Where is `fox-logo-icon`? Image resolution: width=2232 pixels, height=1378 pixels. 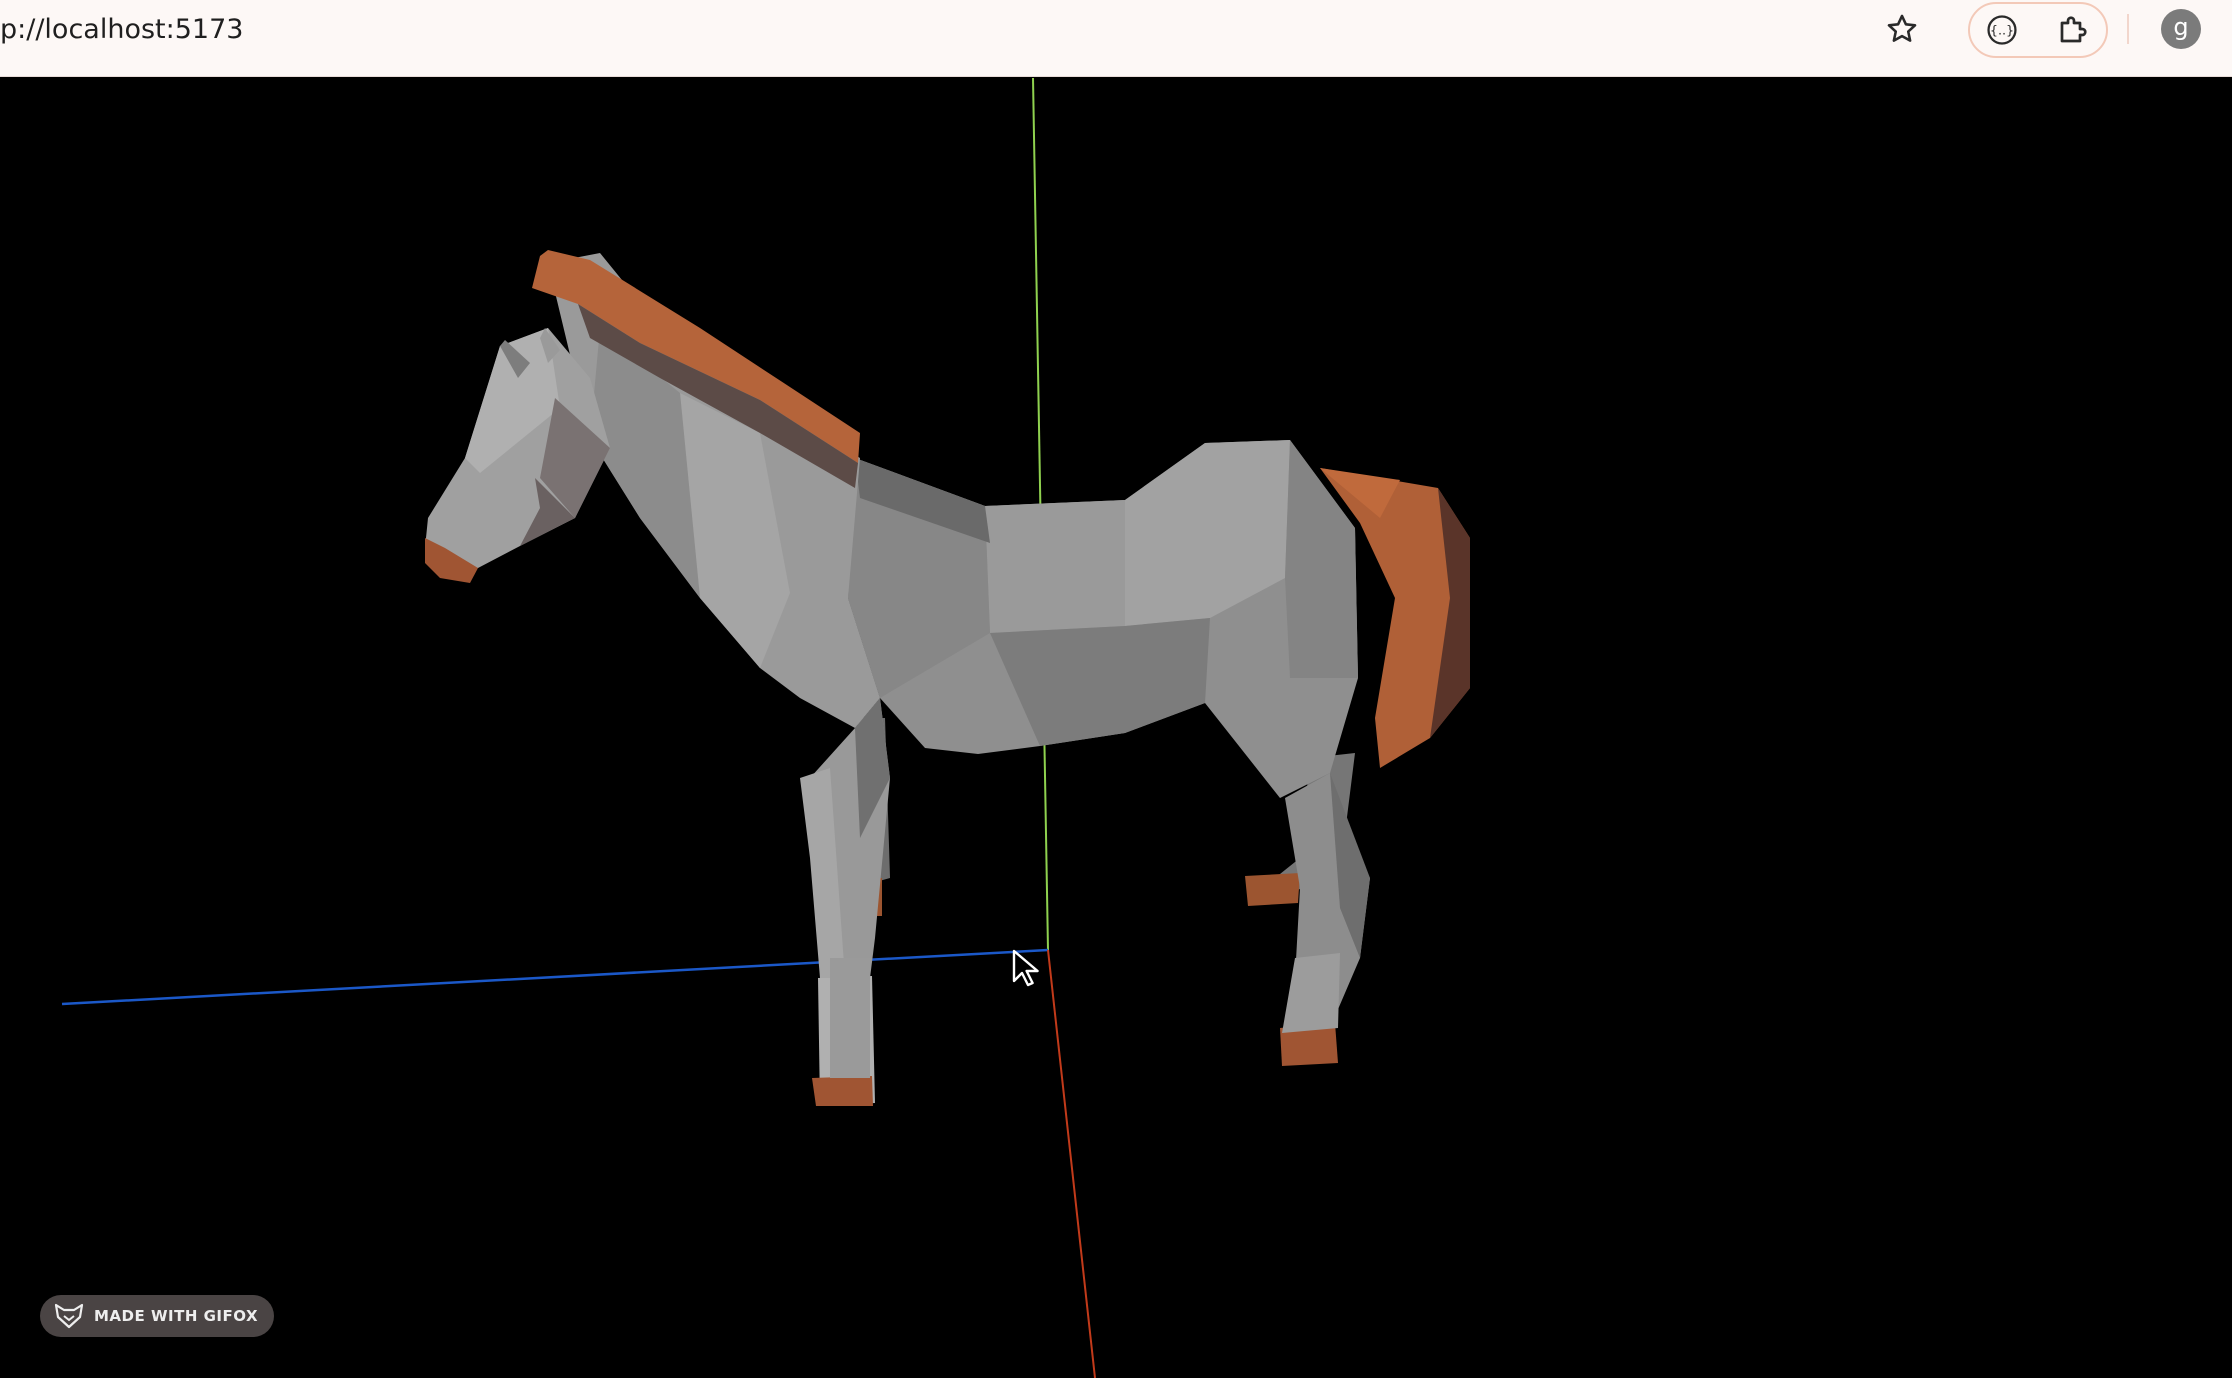
fox-logo-icon is located at coordinates (69, 1316).